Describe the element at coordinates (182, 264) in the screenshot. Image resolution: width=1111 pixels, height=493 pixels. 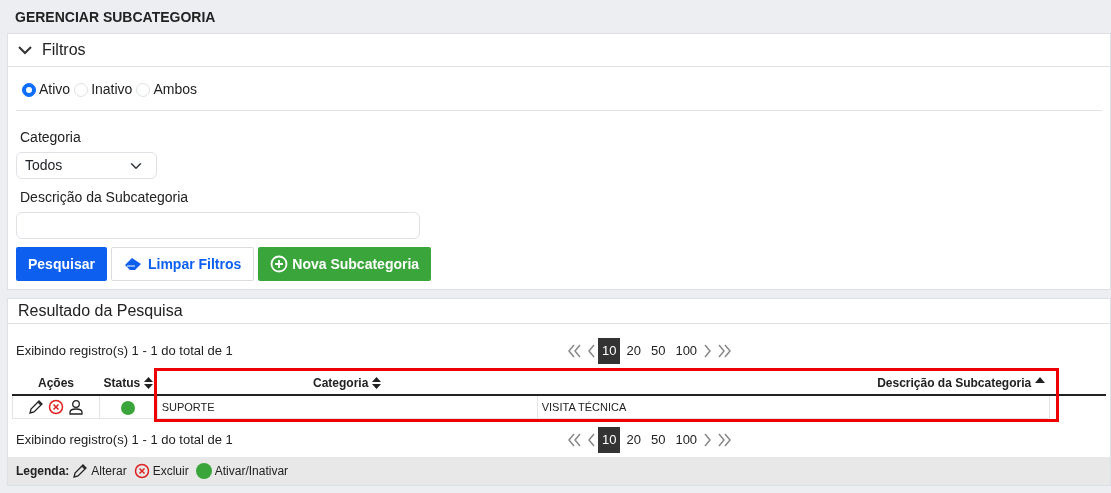
I see `clear-filters-button: Limpar Filtros` at that location.